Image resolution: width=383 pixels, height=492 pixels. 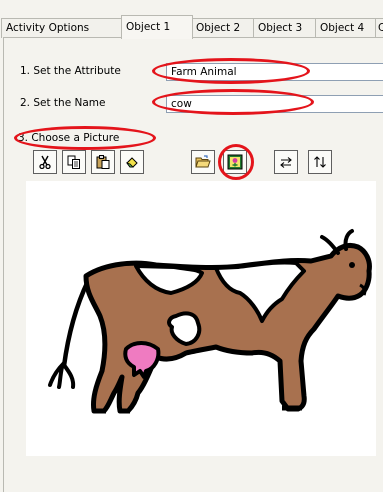 I want to click on cut-button, so click(x=45, y=162).